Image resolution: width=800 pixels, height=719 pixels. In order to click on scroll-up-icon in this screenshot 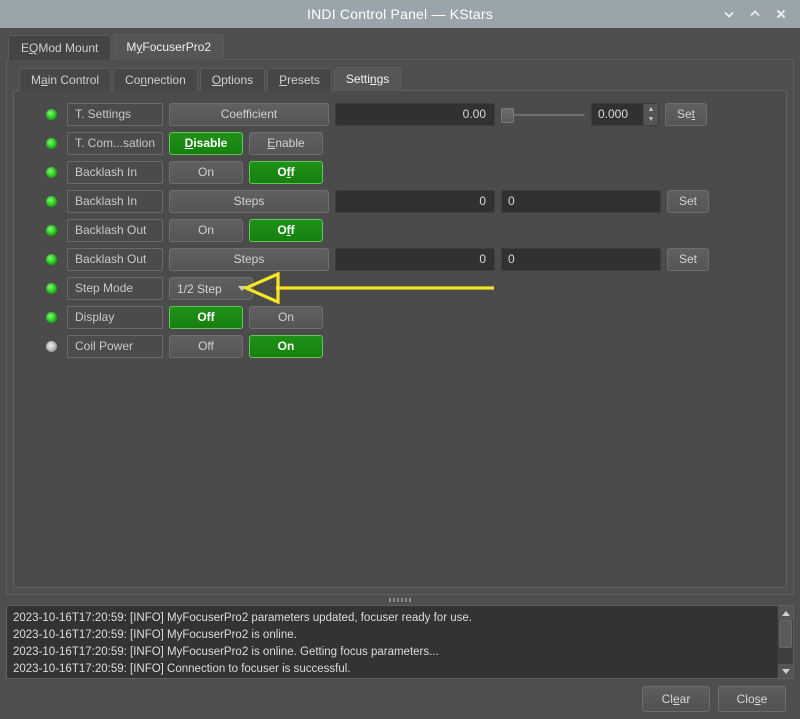, I will do `click(785, 613)`.